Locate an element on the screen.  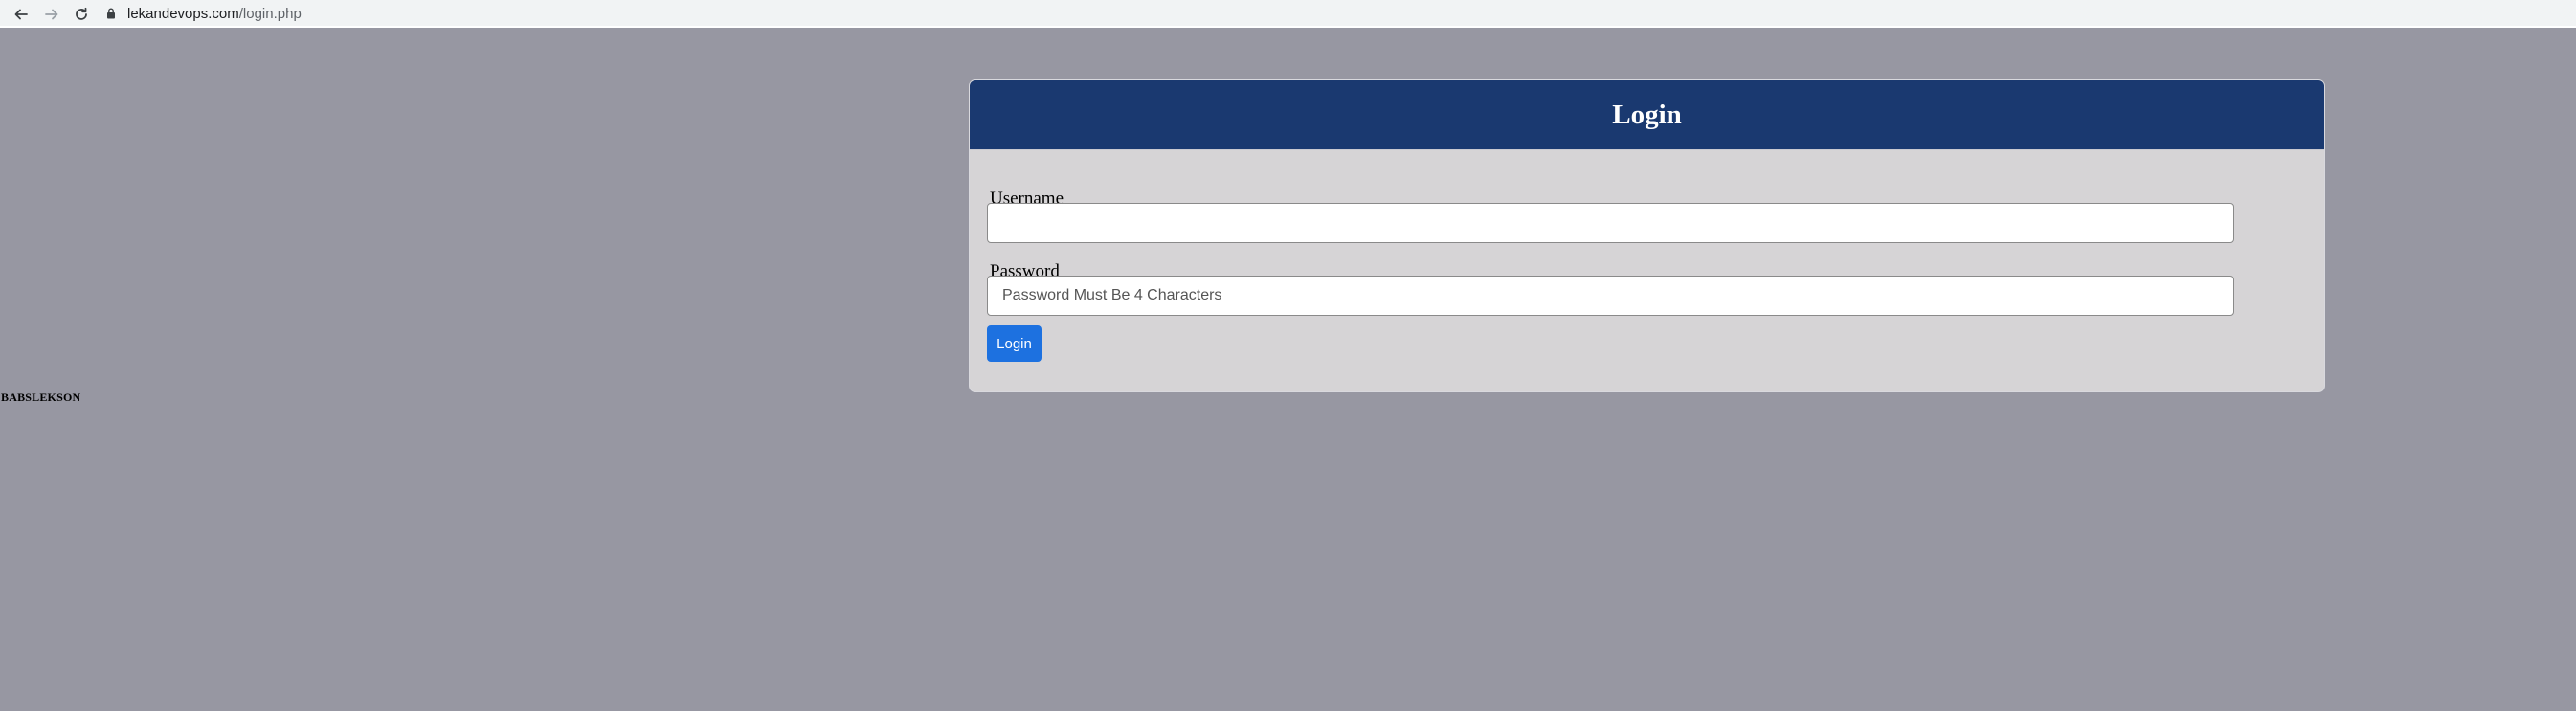
lock-icon is located at coordinates (112, 13).